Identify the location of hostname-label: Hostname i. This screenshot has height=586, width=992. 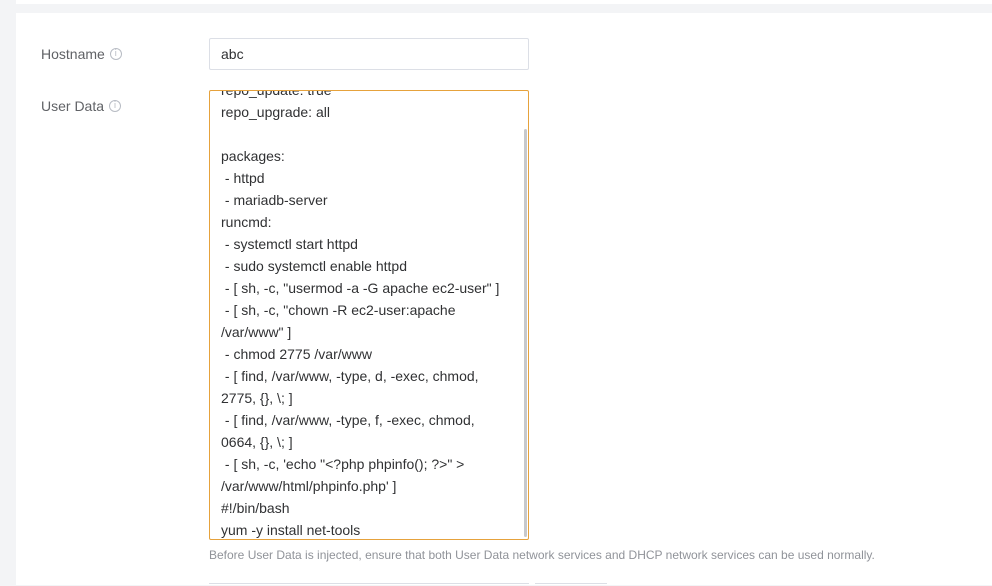
(81, 54).